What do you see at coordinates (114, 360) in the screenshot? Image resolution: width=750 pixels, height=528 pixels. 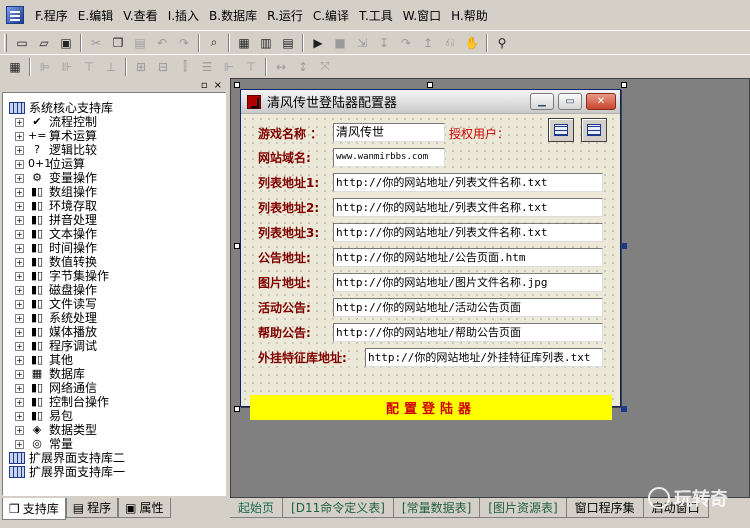 I see `tree-item: + ▮▯ 其他` at bounding box center [114, 360].